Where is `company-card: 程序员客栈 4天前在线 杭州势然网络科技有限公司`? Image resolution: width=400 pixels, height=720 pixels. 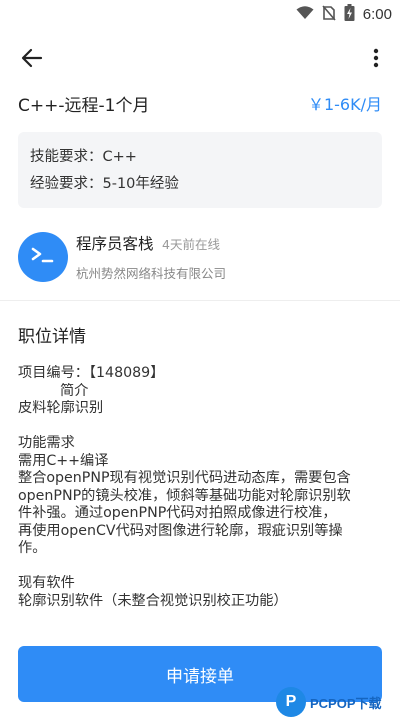
company-card: 程序员客栈 4天前在线 杭州势然网络科技有限公司 is located at coordinates (200, 257).